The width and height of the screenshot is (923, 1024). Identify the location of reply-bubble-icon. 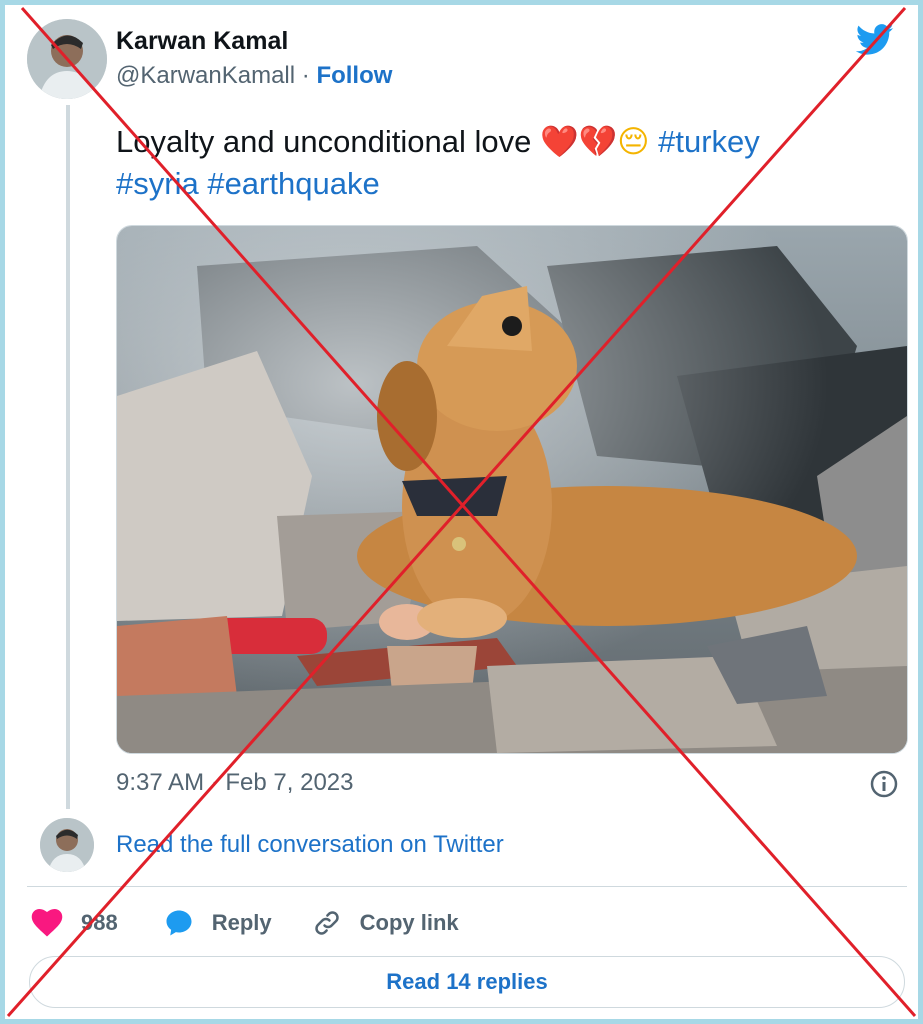
(179, 923).